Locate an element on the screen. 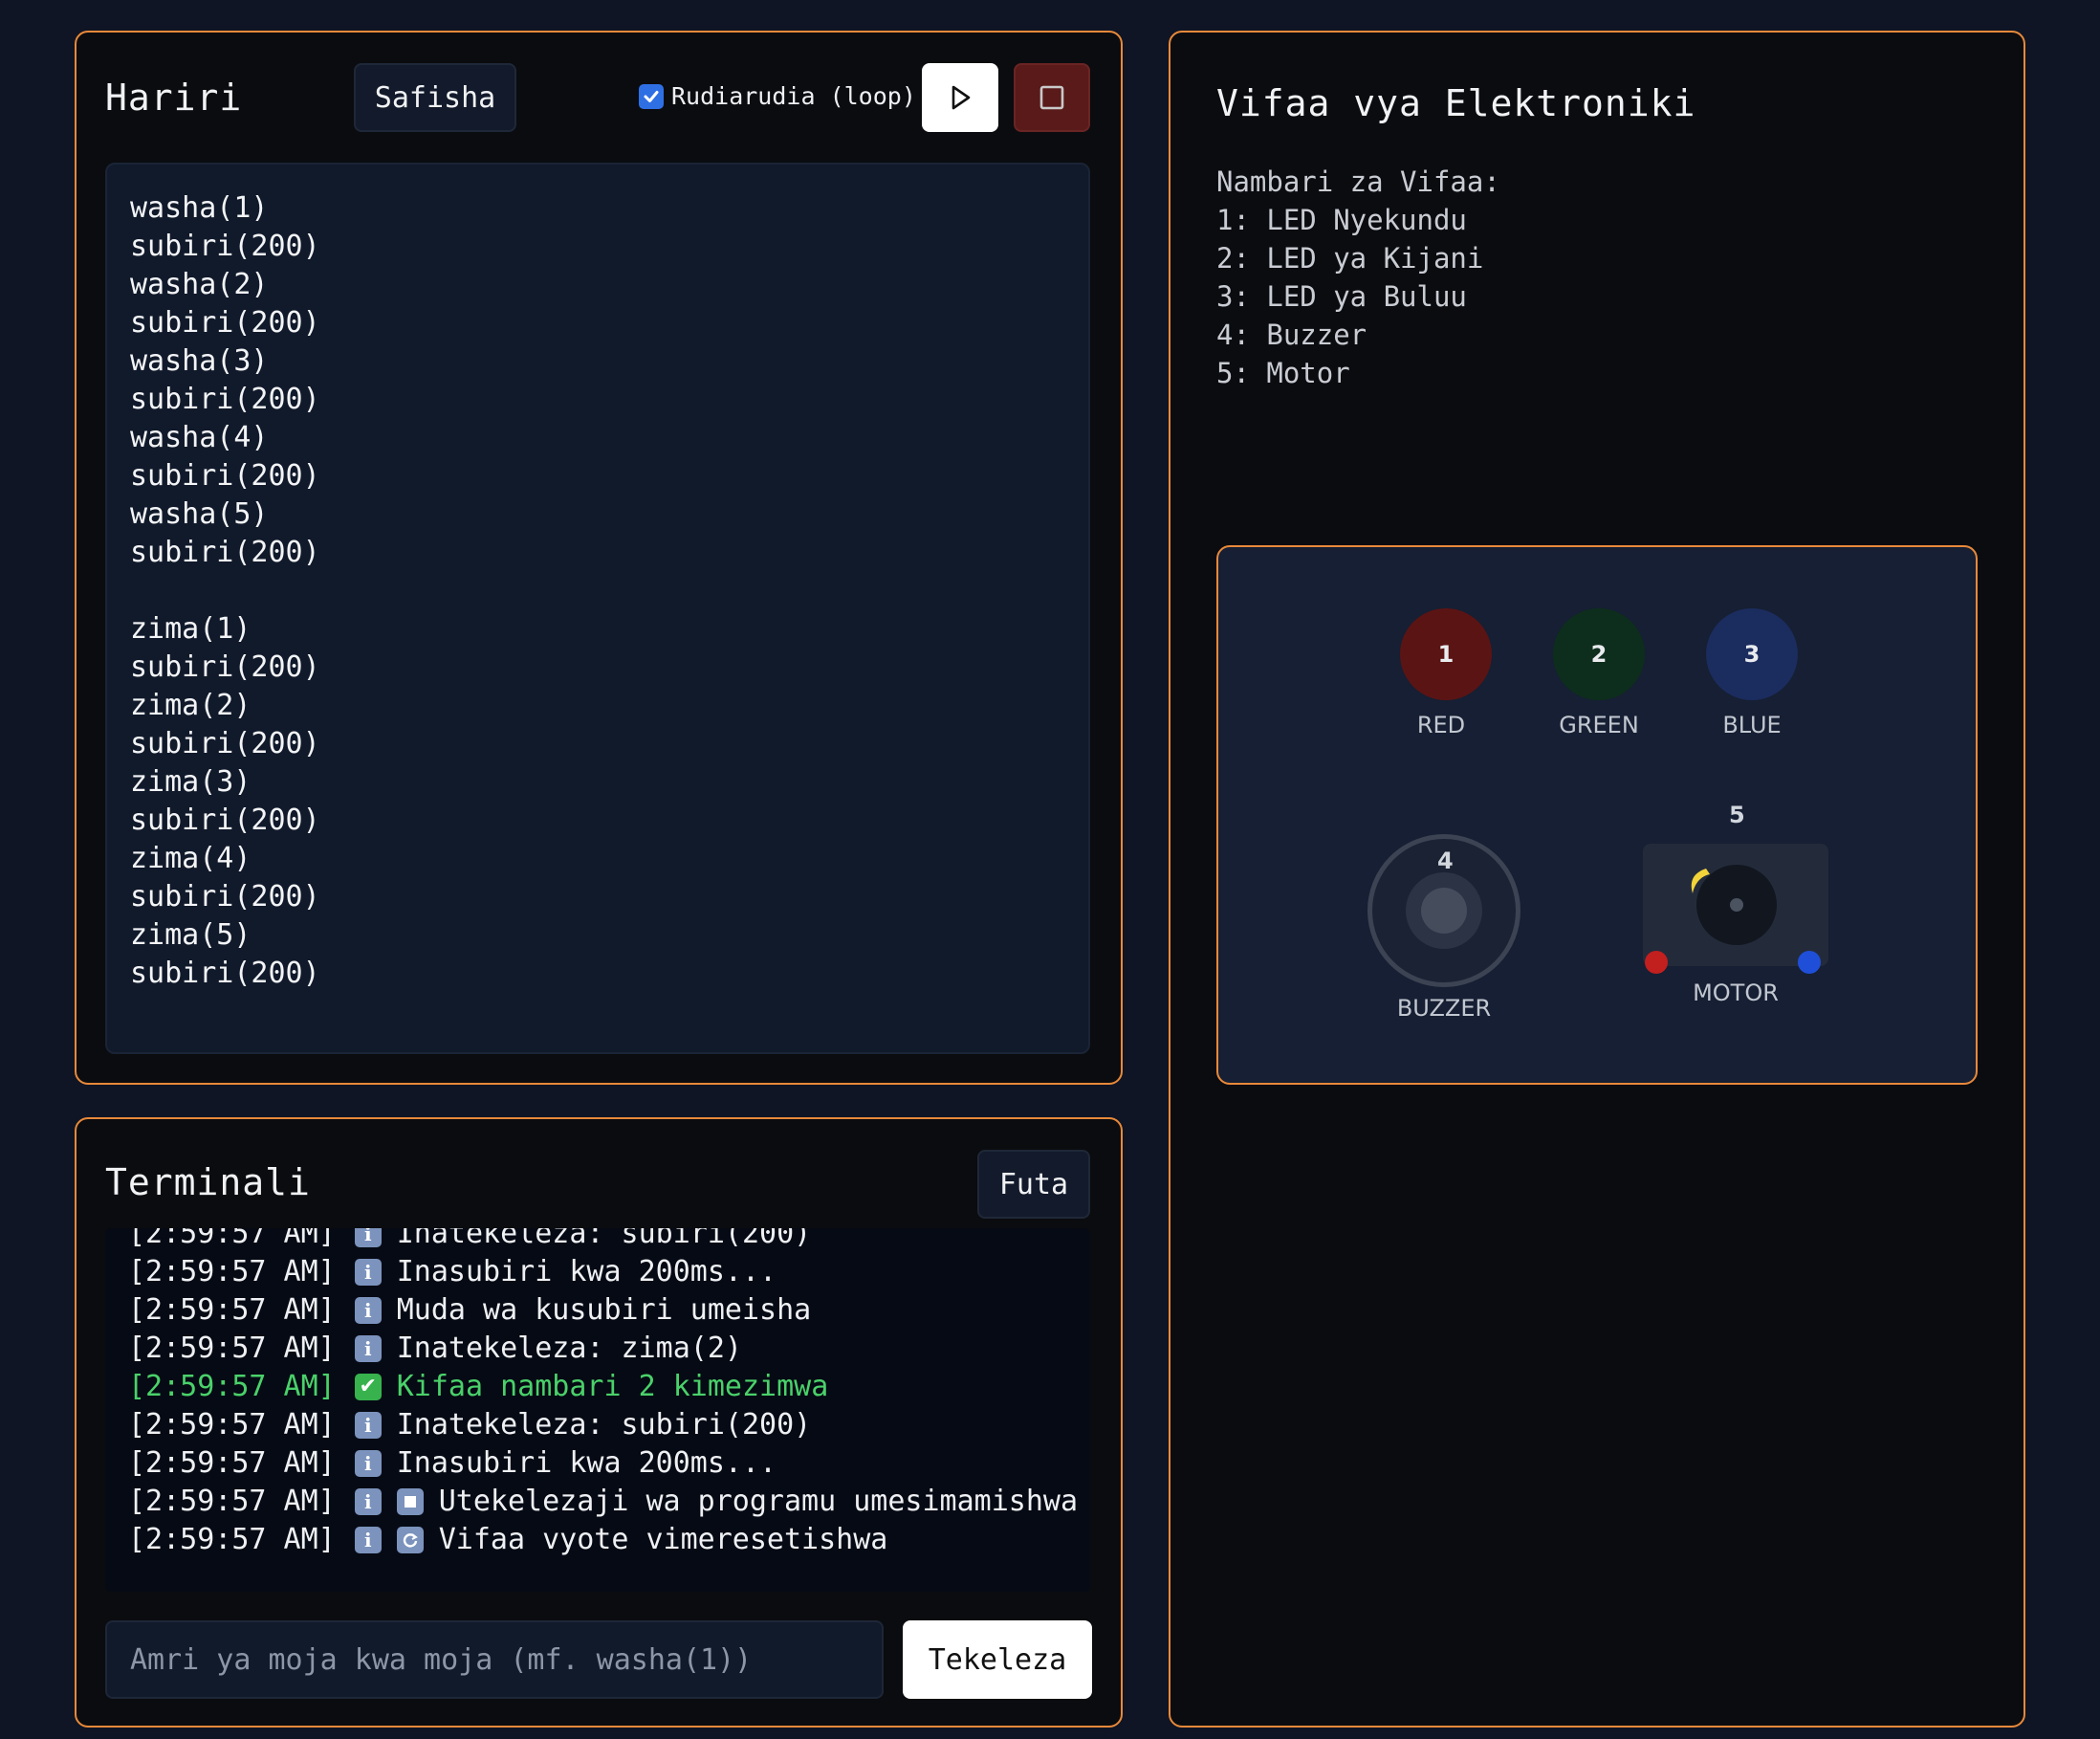  loop-toggle: Rudiarudia (loop) is located at coordinates (777, 96).